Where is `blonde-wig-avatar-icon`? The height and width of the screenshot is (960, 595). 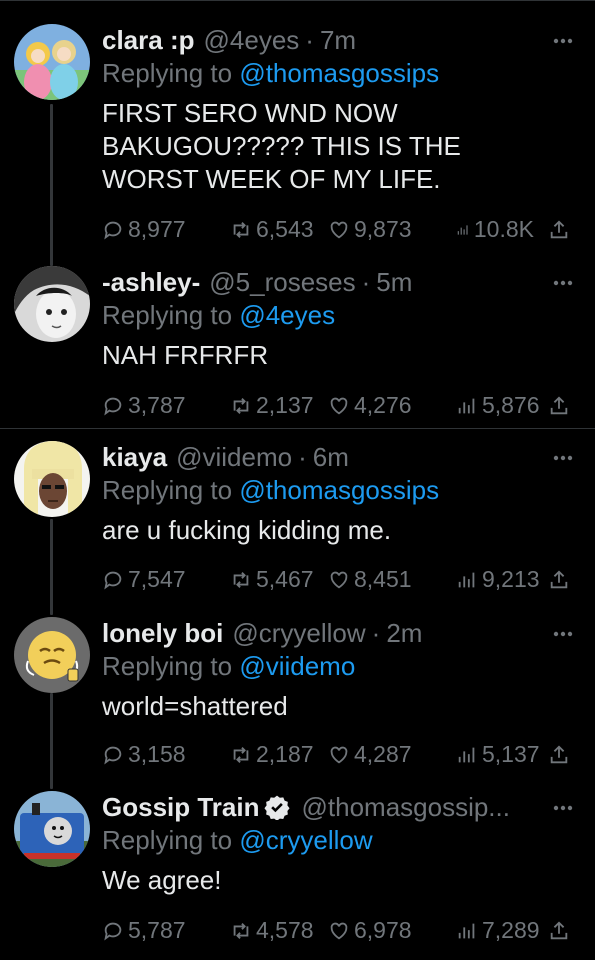 blonde-wig-avatar-icon is located at coordinates (52, 479).